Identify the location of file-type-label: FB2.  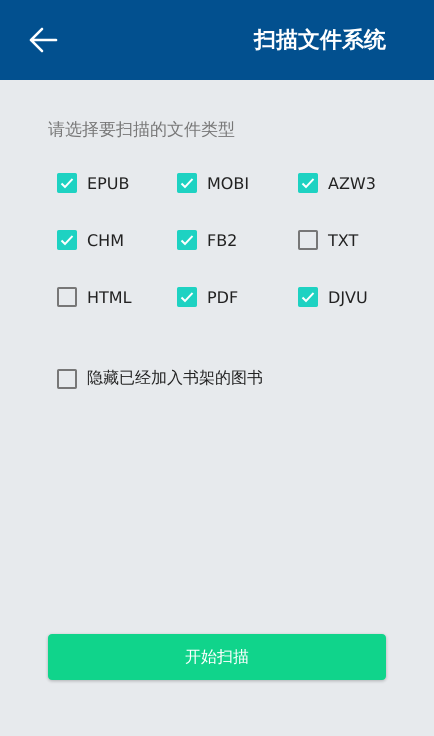
(222, 240).